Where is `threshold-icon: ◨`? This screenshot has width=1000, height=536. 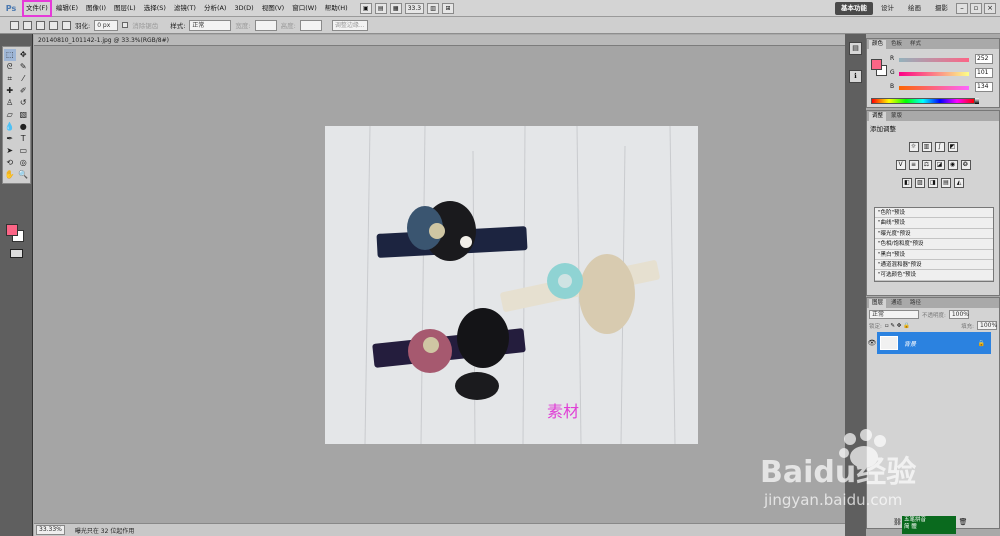 threshold-icon: ◨ is located at coordinates (933, 183).